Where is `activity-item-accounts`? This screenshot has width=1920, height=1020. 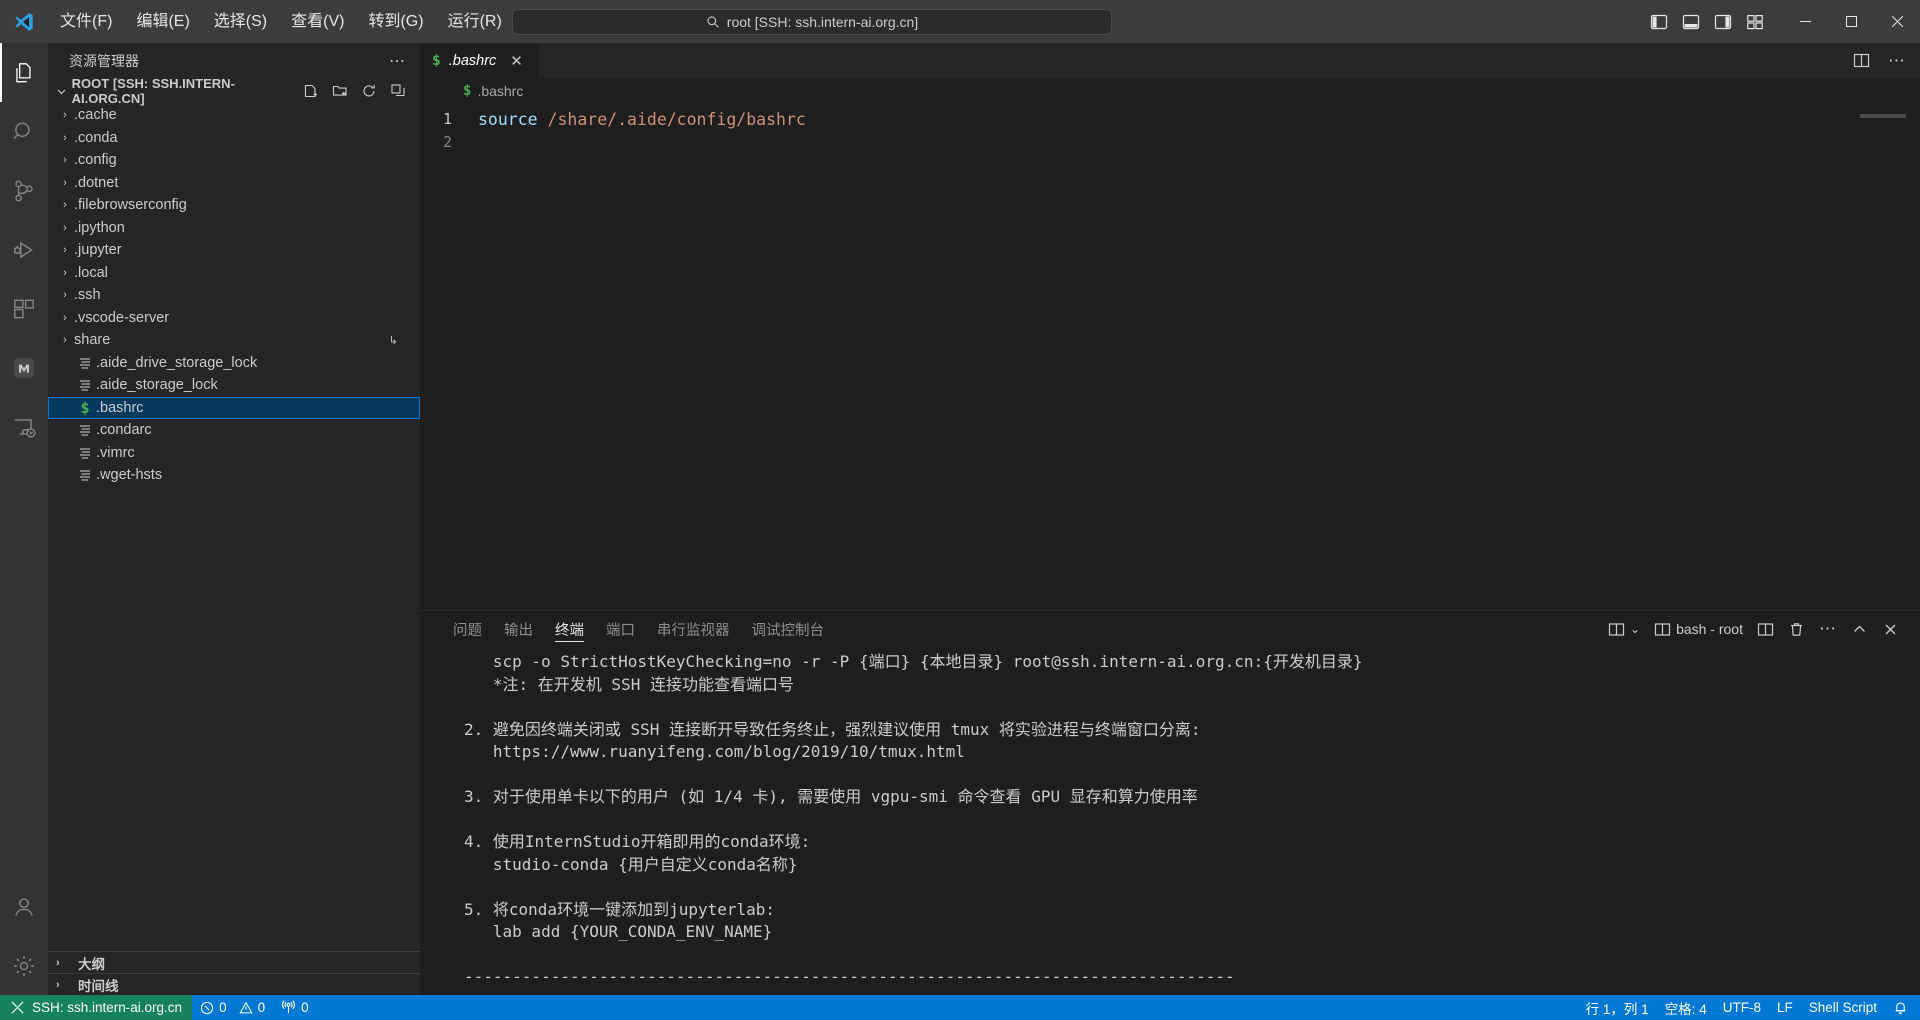
activity-item-accounts is located at coordinates (24, 906).